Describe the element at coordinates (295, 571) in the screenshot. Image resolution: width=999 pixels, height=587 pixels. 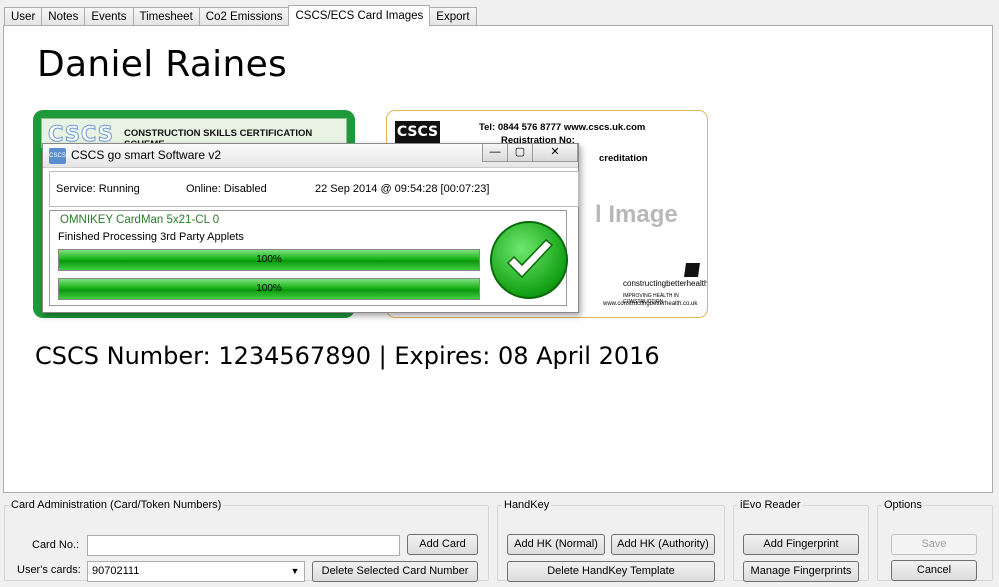
I see `chevron-down-icon: ▼` at that location.